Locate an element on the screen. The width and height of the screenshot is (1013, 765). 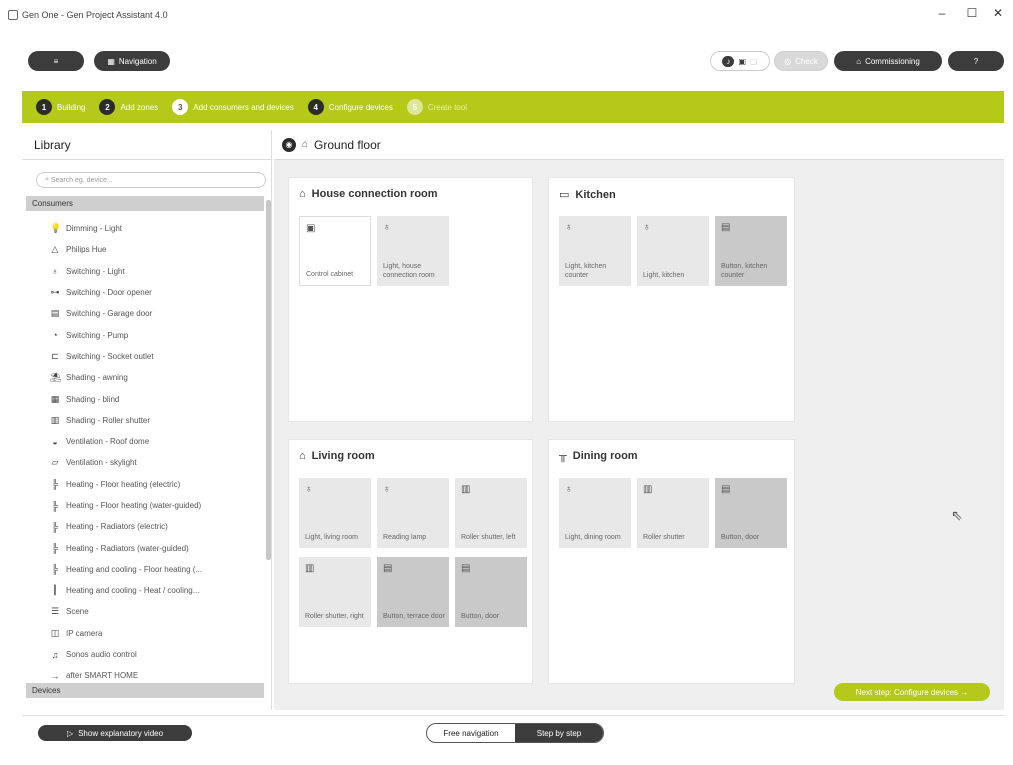
room-title: ⌂ Living room is located at coordinates (337, 456).